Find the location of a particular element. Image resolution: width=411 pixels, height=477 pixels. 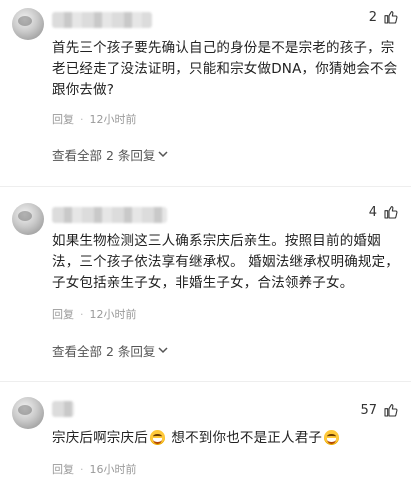

timestamp: 16小时前 is located at coordinates (113, 469).